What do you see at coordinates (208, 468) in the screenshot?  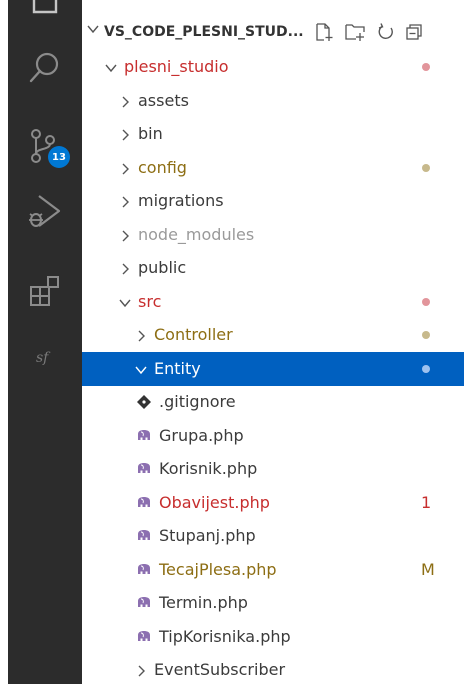 I see `tree-item-label: Korisnik.php` at bounding box center [208, 468].